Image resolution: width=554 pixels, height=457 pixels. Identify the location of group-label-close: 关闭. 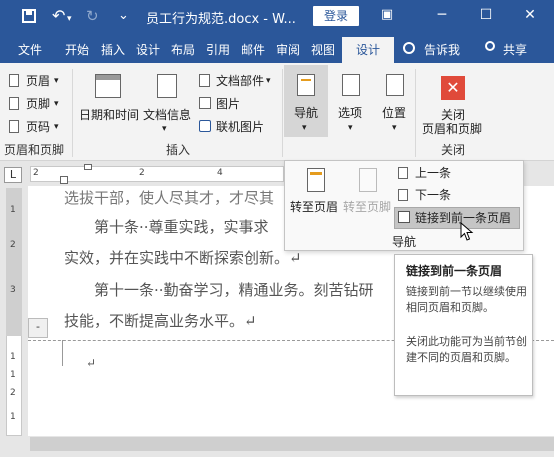
(453, 150).